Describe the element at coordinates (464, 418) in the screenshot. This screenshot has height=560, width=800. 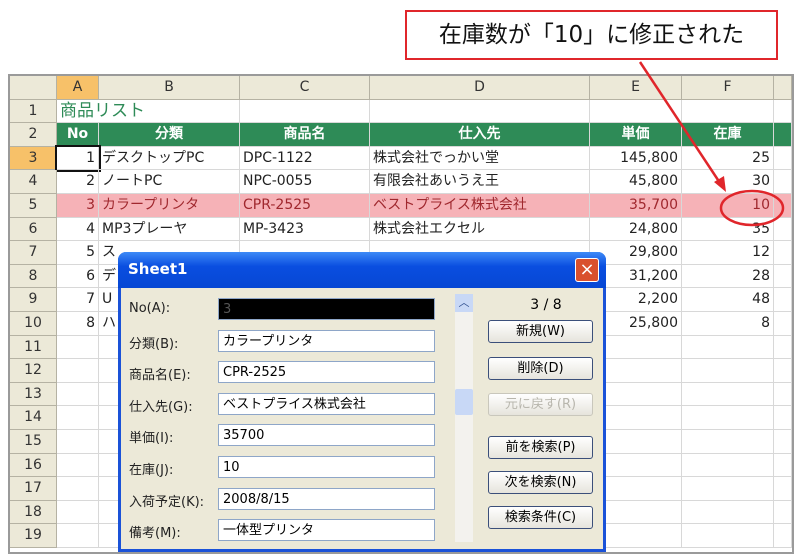
I see `record-scrollbar: ︿` at that location.